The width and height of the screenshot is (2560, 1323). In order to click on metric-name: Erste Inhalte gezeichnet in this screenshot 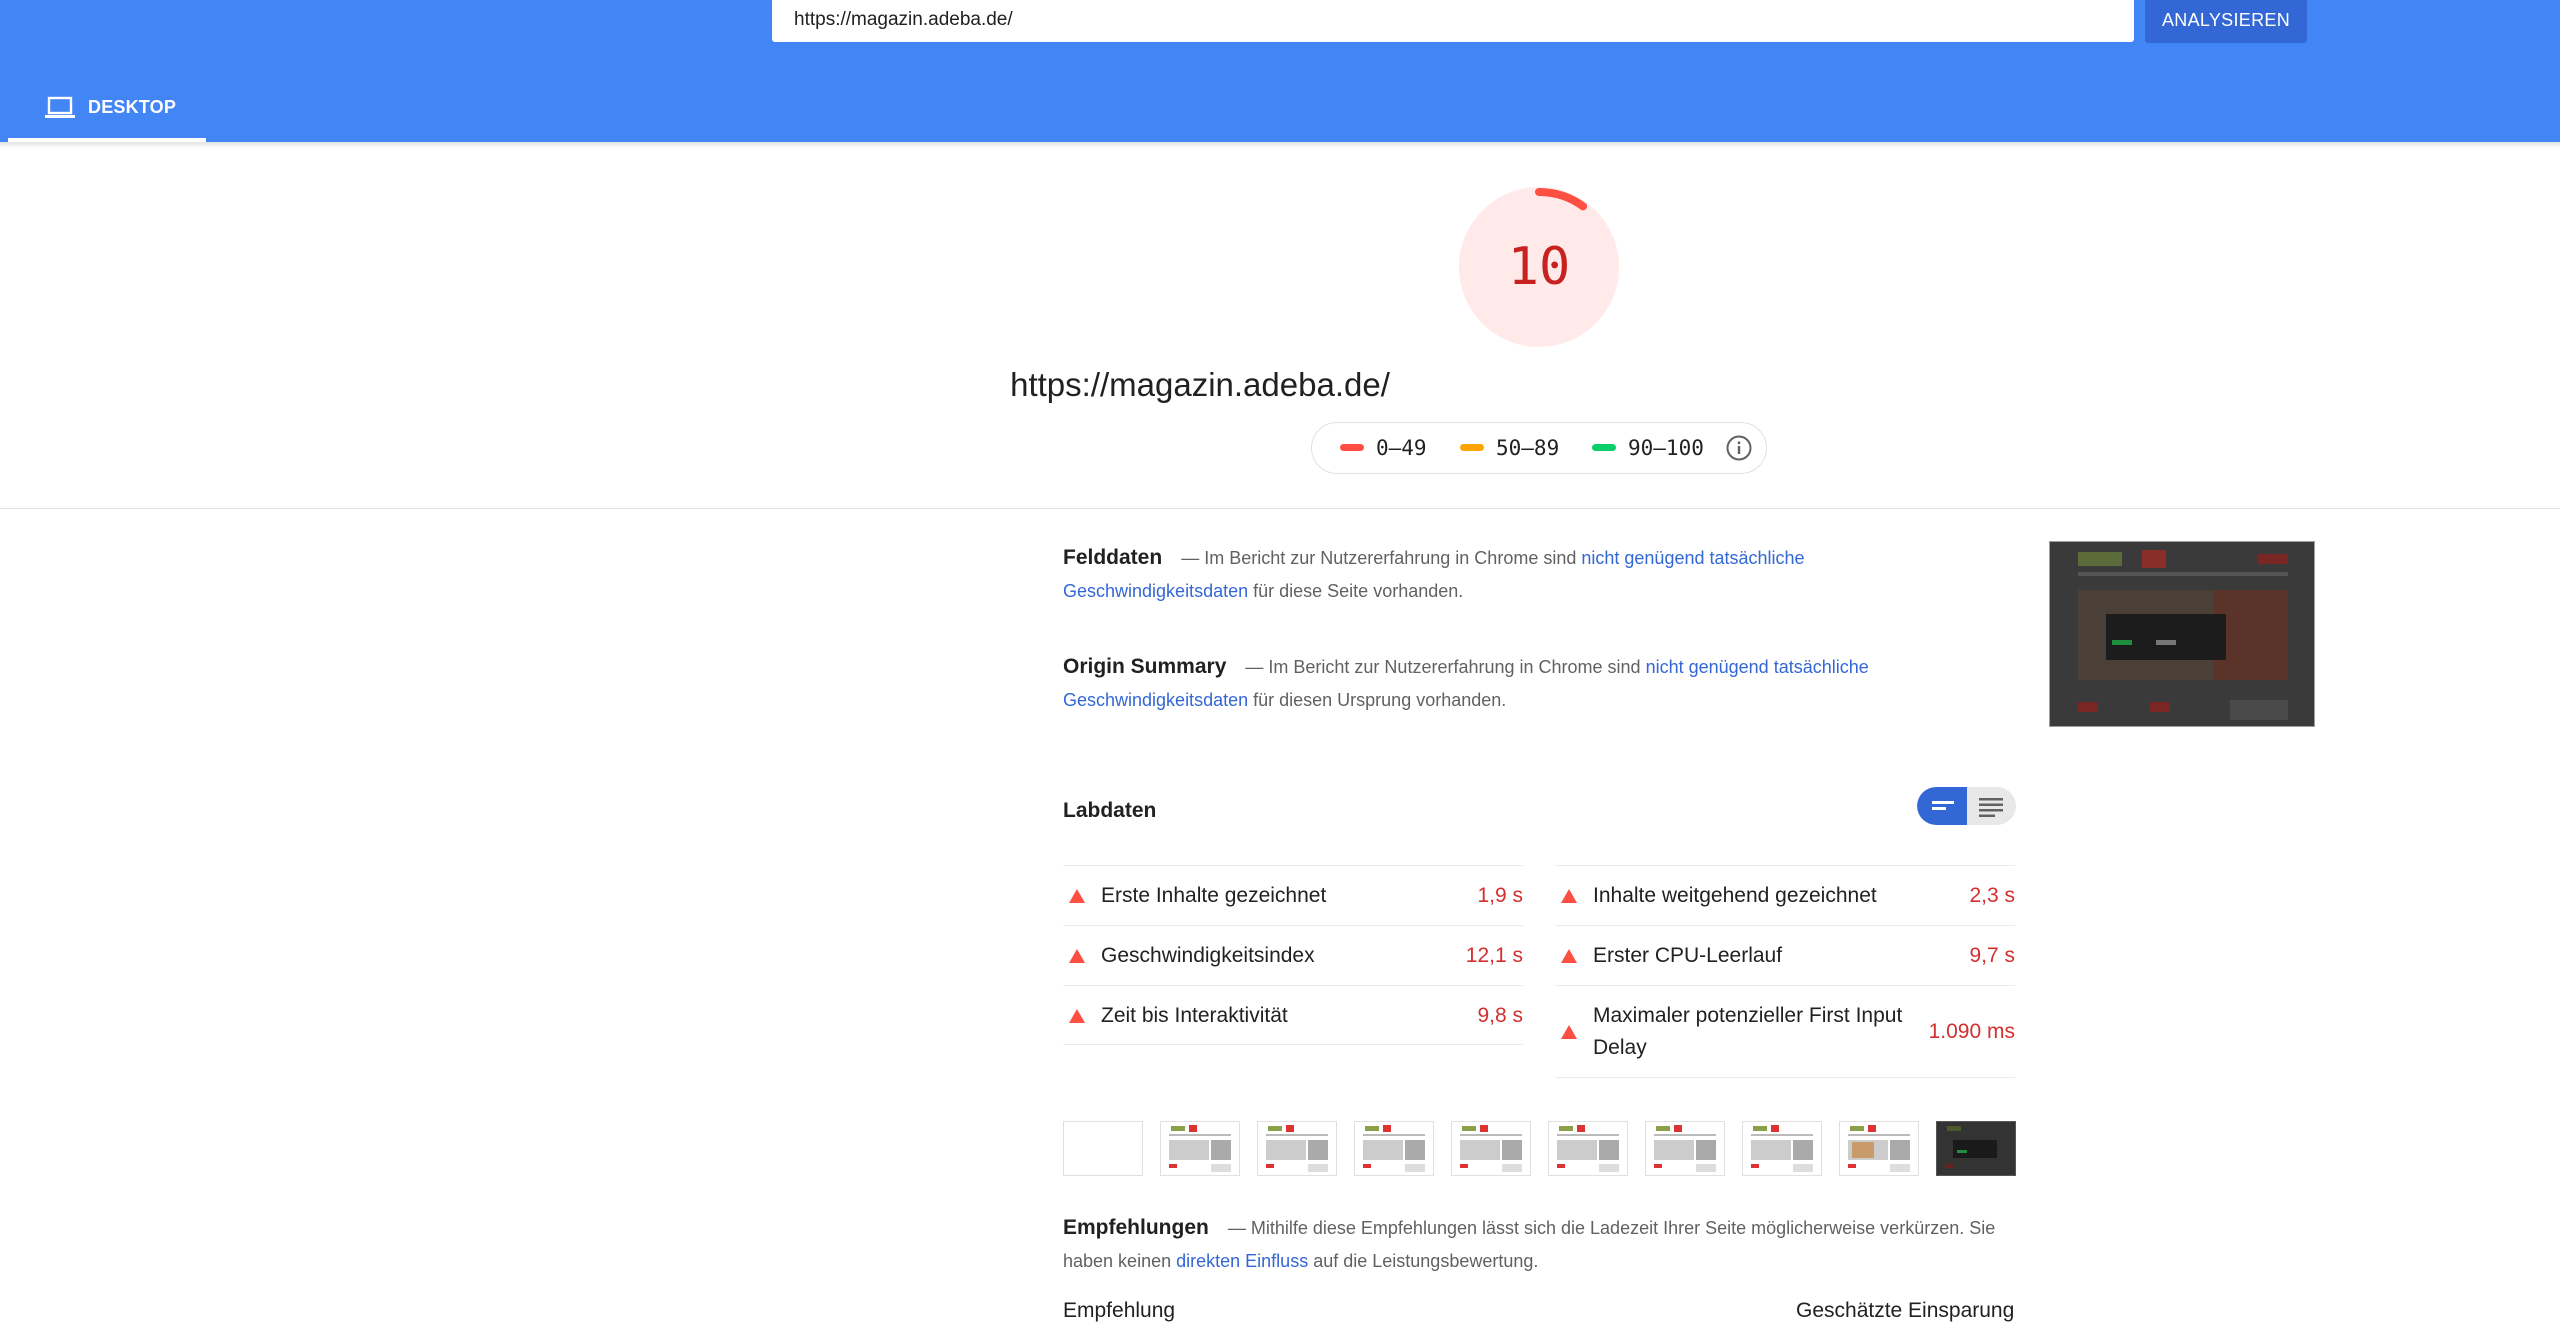, I will do `click(1214, 895)`.